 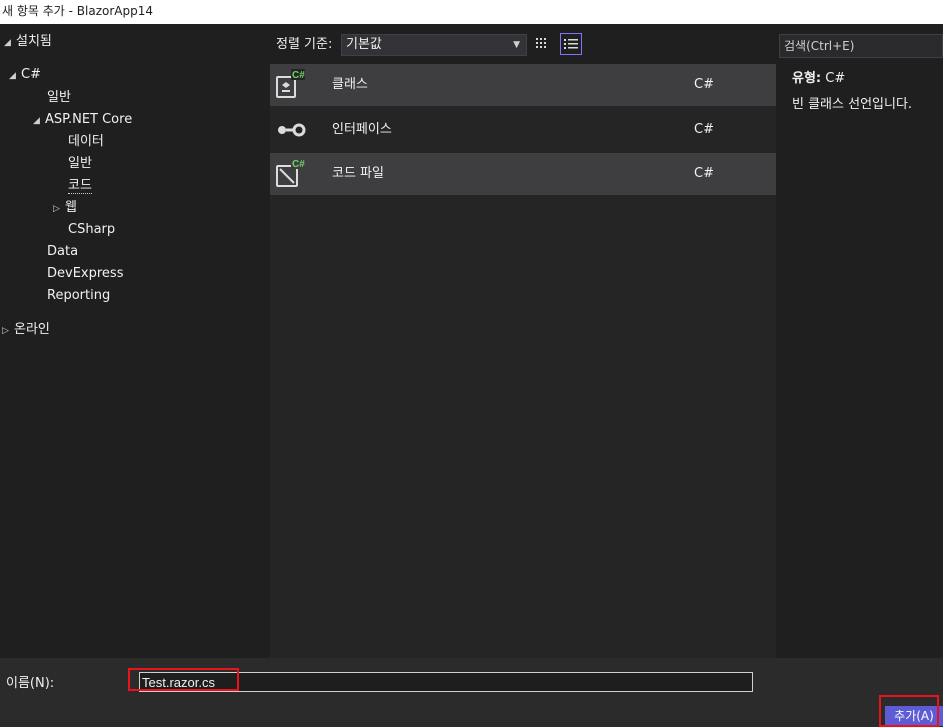 I want to click on template-name: 인터페이스, so click(x=362, y=129).